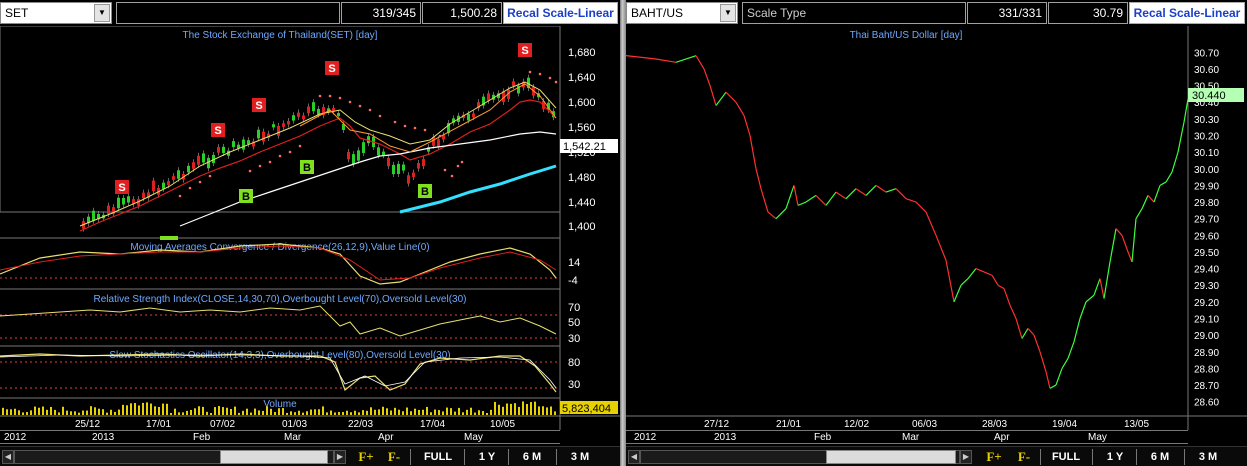 The image size is (1247, 466). I want to click on month-axis: 2012 2013 Feb Mar Apr May, so click(907, 437).